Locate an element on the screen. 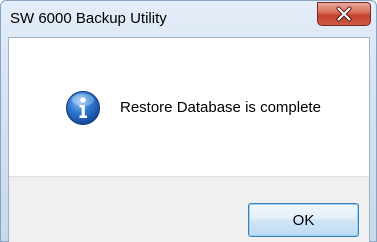 This screenshot has height=242, width=377. close-button is located at coordinates (344, 14).